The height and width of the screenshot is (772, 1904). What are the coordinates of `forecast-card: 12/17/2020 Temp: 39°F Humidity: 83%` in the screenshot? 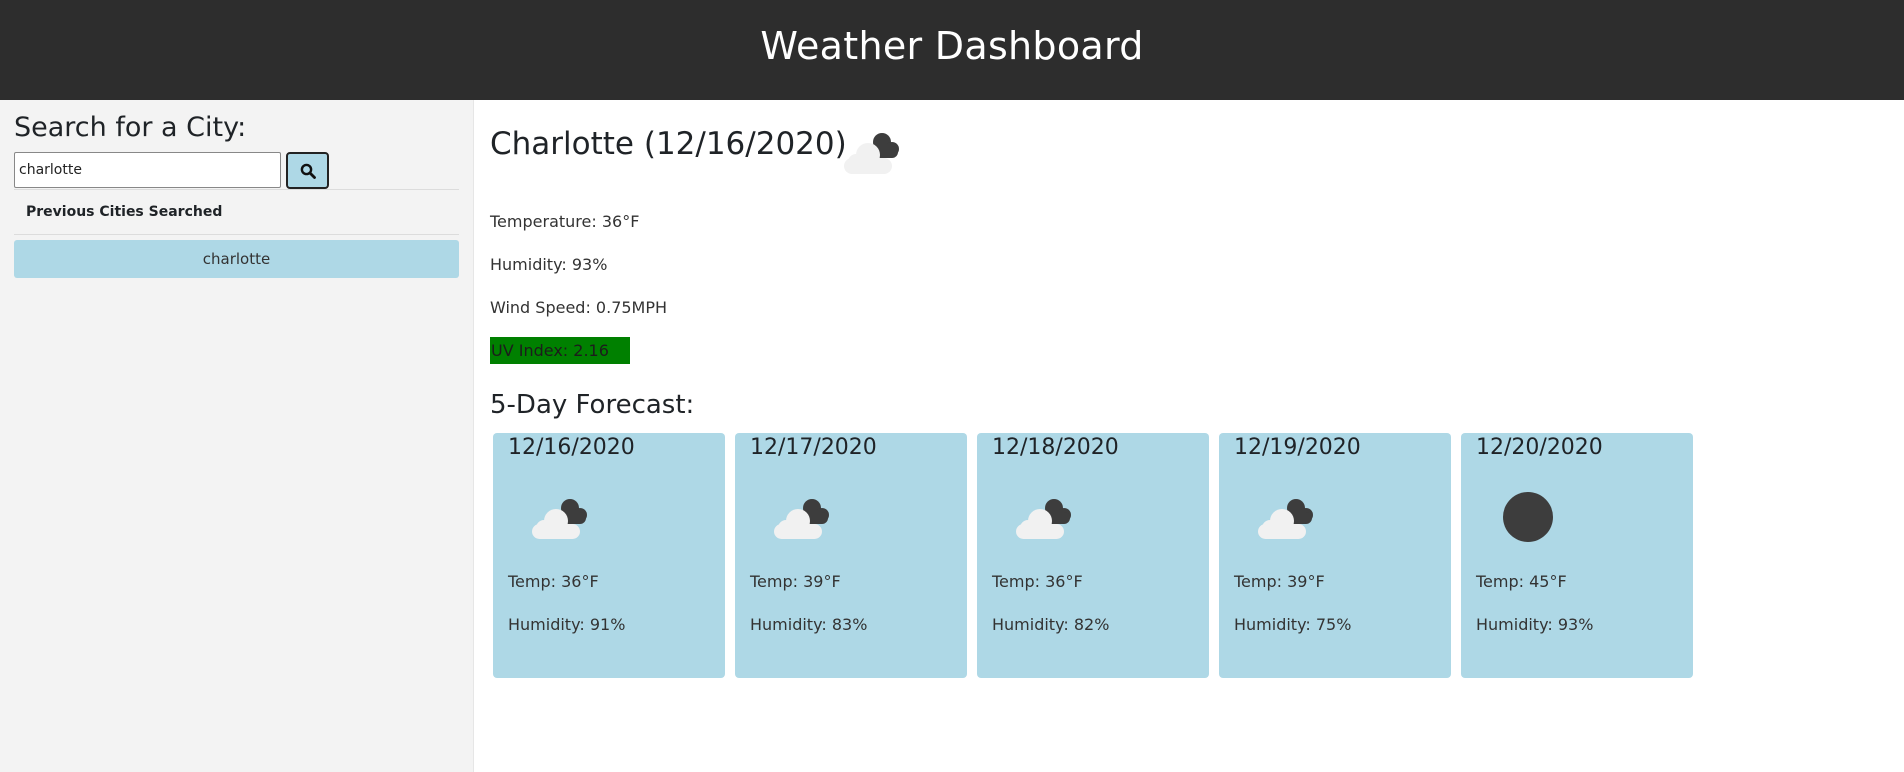 It's located at (851, 555).